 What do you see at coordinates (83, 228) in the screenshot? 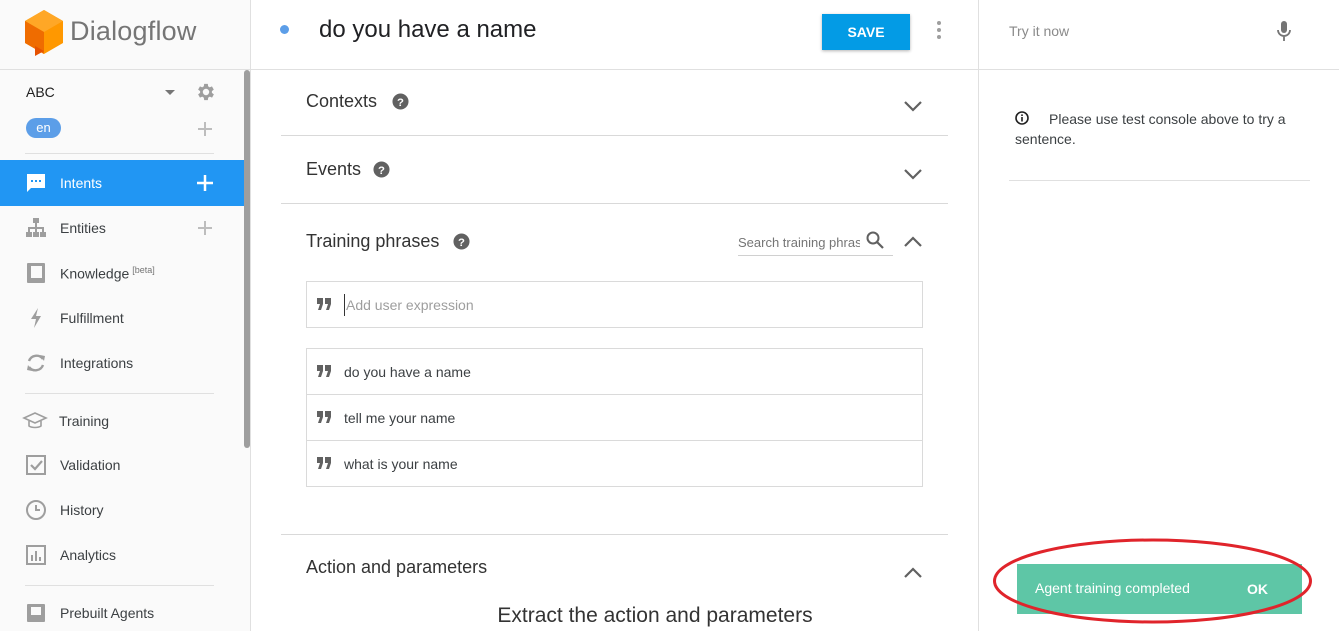
I see `sidebar-item-label: Entities` at bounding box center [83, 228].